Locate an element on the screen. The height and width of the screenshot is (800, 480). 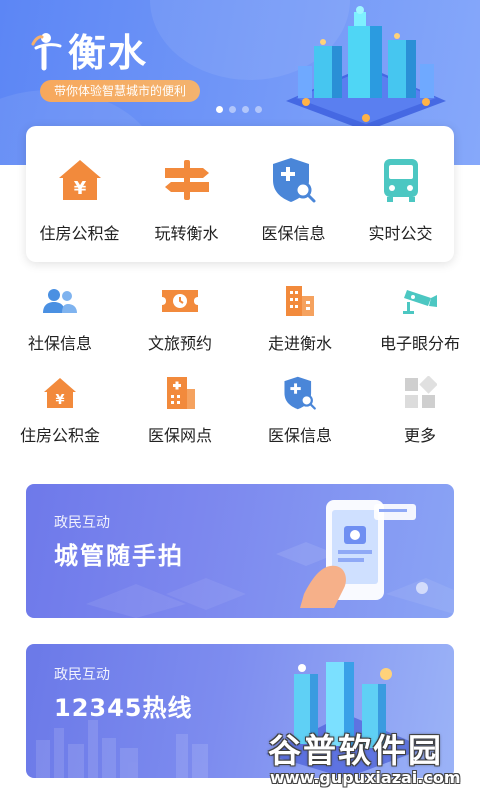
grid-item-culture-booking: 文旅预约 is located at coordinates (180, 326).